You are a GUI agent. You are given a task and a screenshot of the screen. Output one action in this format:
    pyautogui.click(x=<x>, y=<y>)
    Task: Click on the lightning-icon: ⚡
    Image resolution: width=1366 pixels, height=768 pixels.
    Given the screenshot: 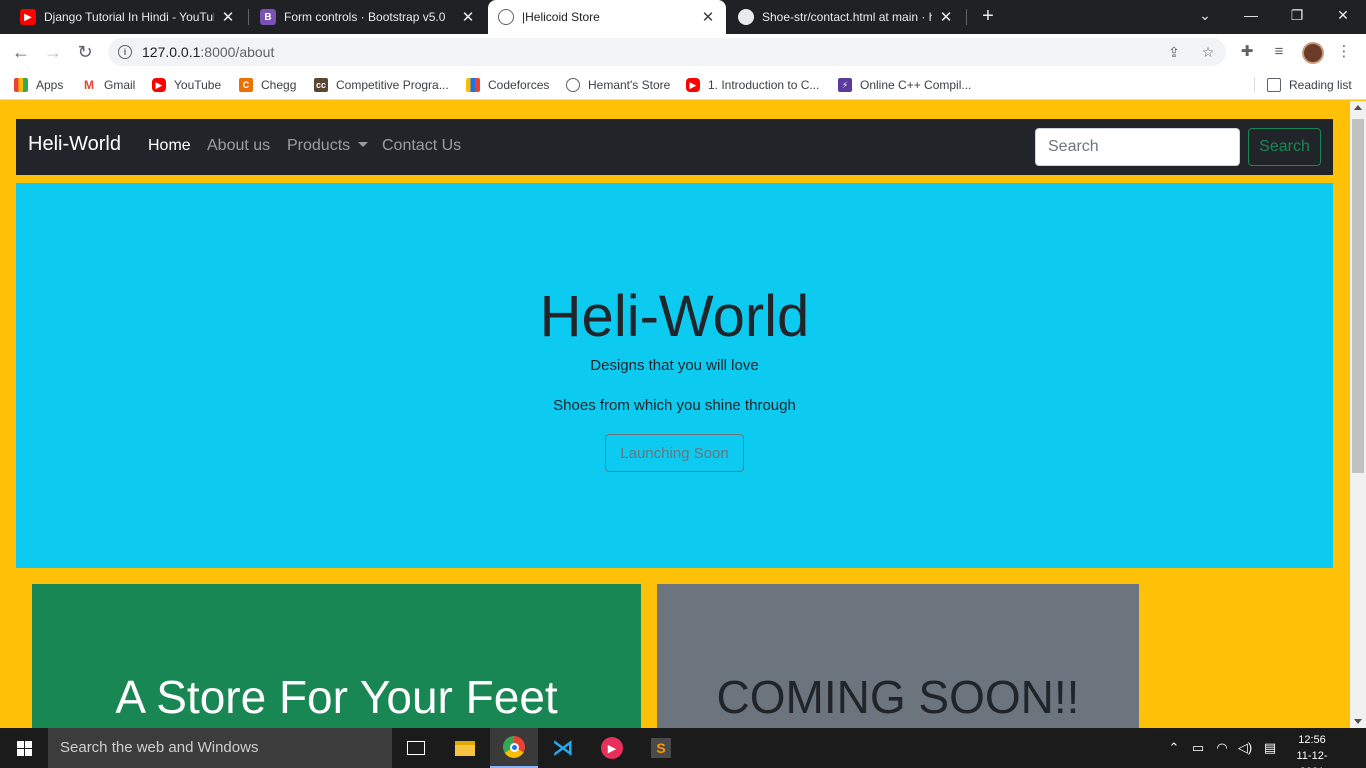 What is the action you would take?
    pyautogui.click(x=845, y=85)
    